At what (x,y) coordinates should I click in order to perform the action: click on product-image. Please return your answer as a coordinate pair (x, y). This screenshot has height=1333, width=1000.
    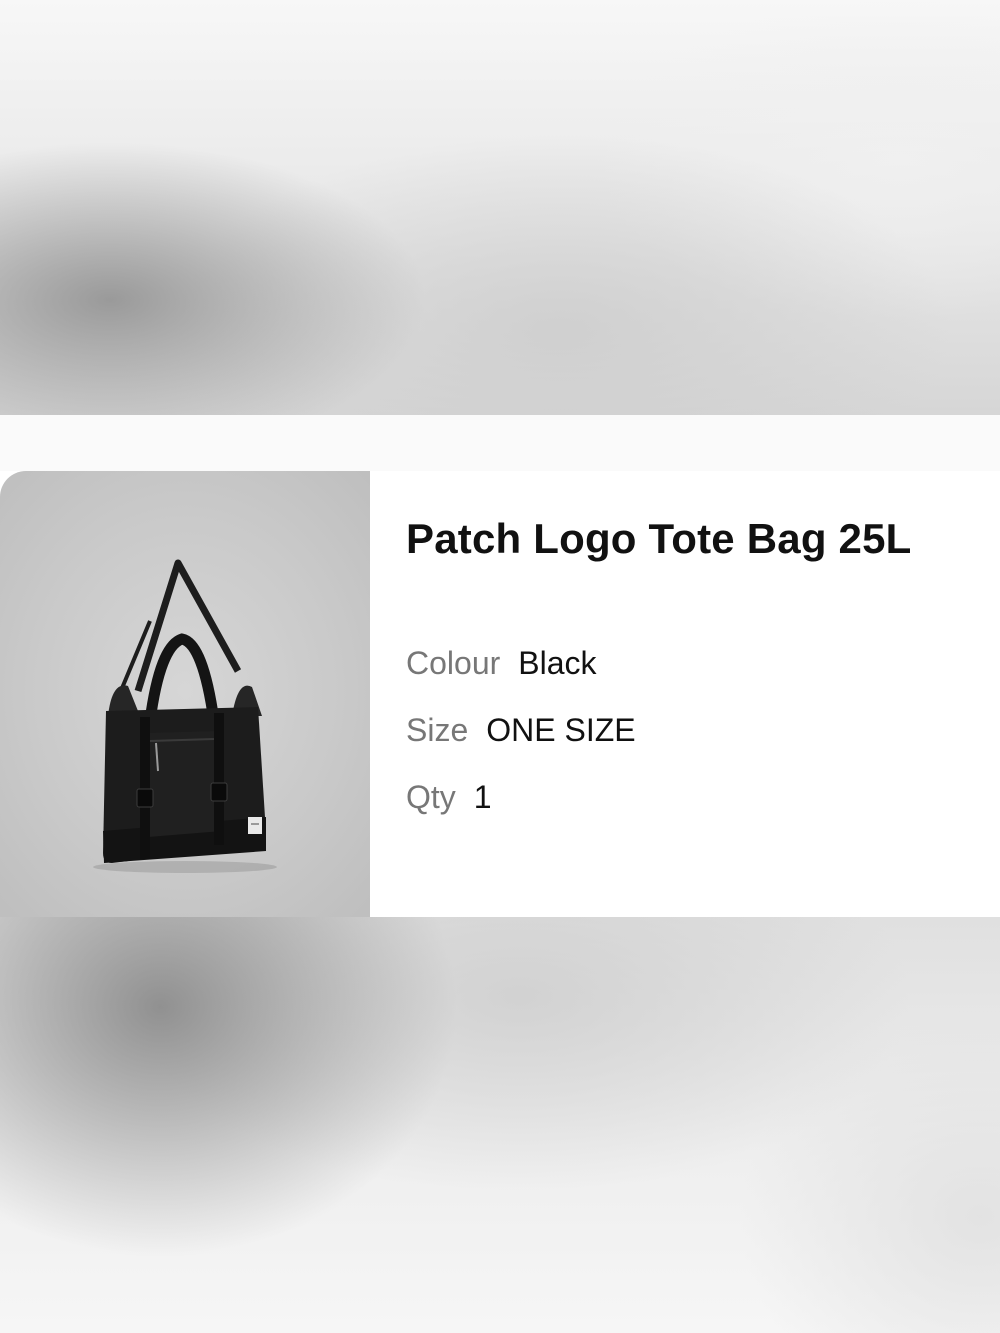
    Looking at the image, I should click on (185, 694).